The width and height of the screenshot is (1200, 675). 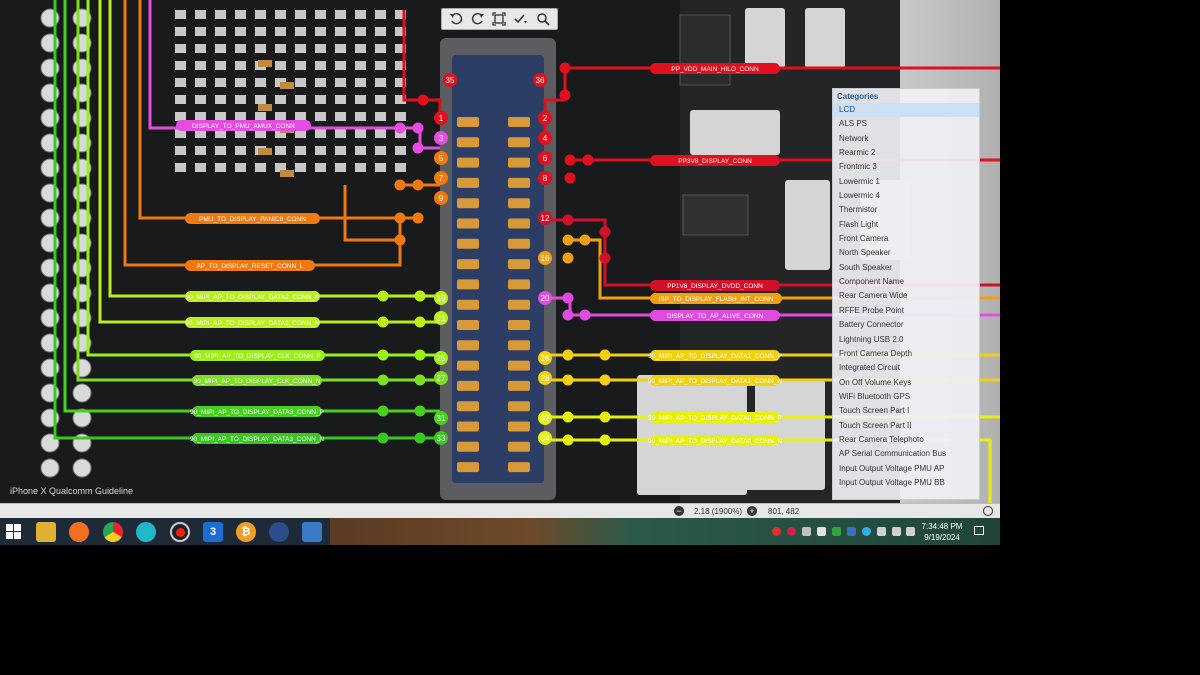 I want to click on tray-network-icon, so click(x=821, y=531).